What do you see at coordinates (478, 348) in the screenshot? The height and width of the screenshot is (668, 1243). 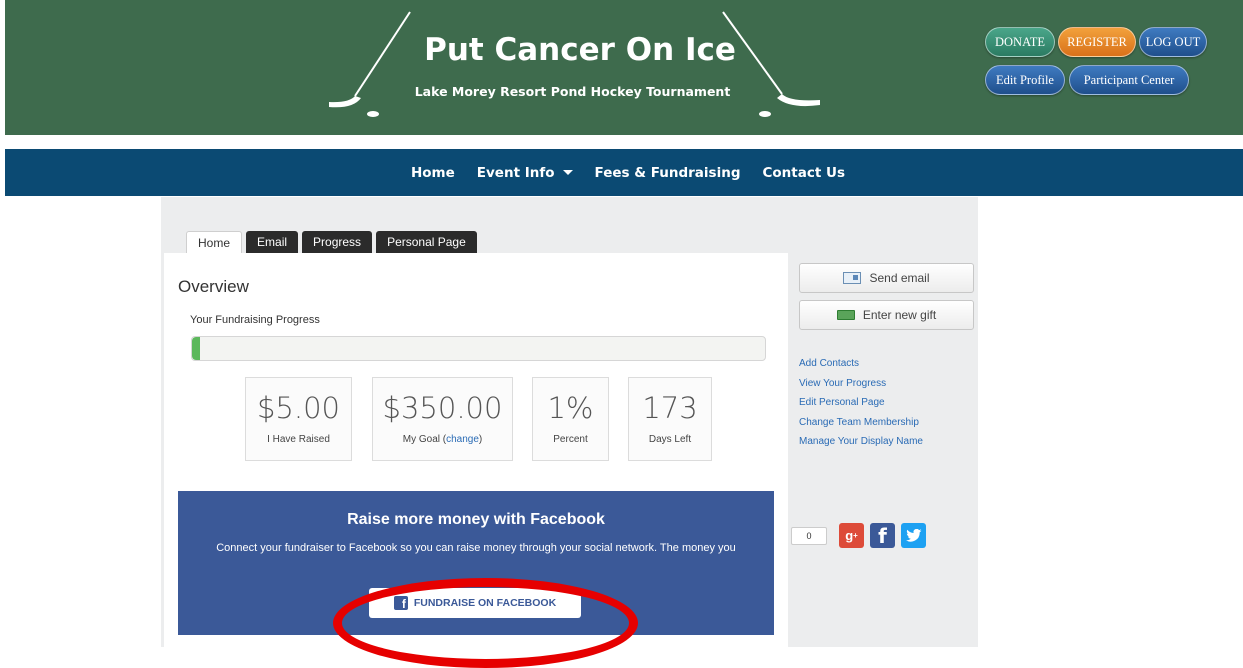 I see `progress-bar` at bounding box center [478, 348].